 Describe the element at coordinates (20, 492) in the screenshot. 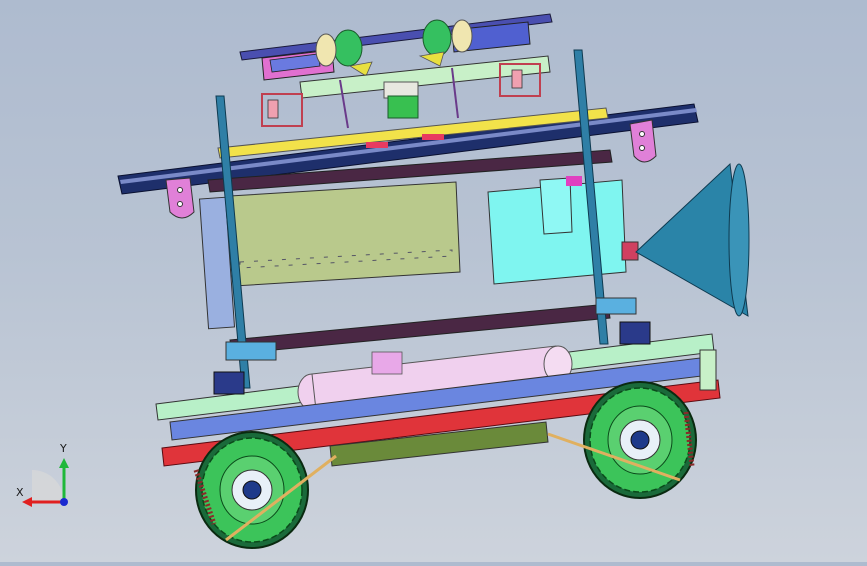

I see `x-axis-label: X` at that location.